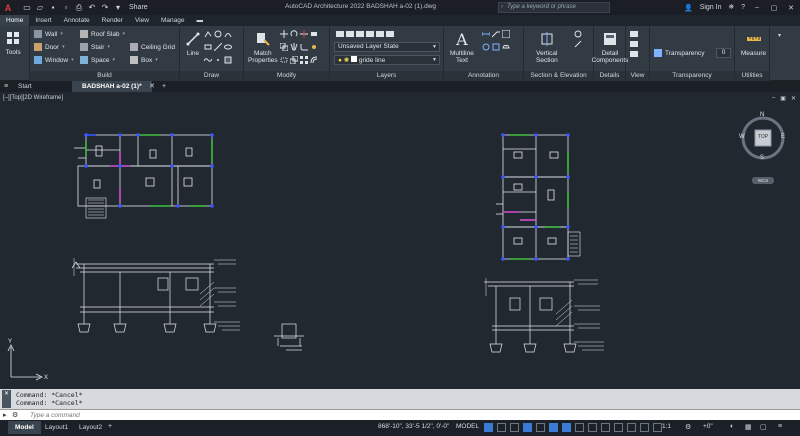 The height and width of the screenshot is (436, 800). I want to click on copy-icon, so click(284, 47).